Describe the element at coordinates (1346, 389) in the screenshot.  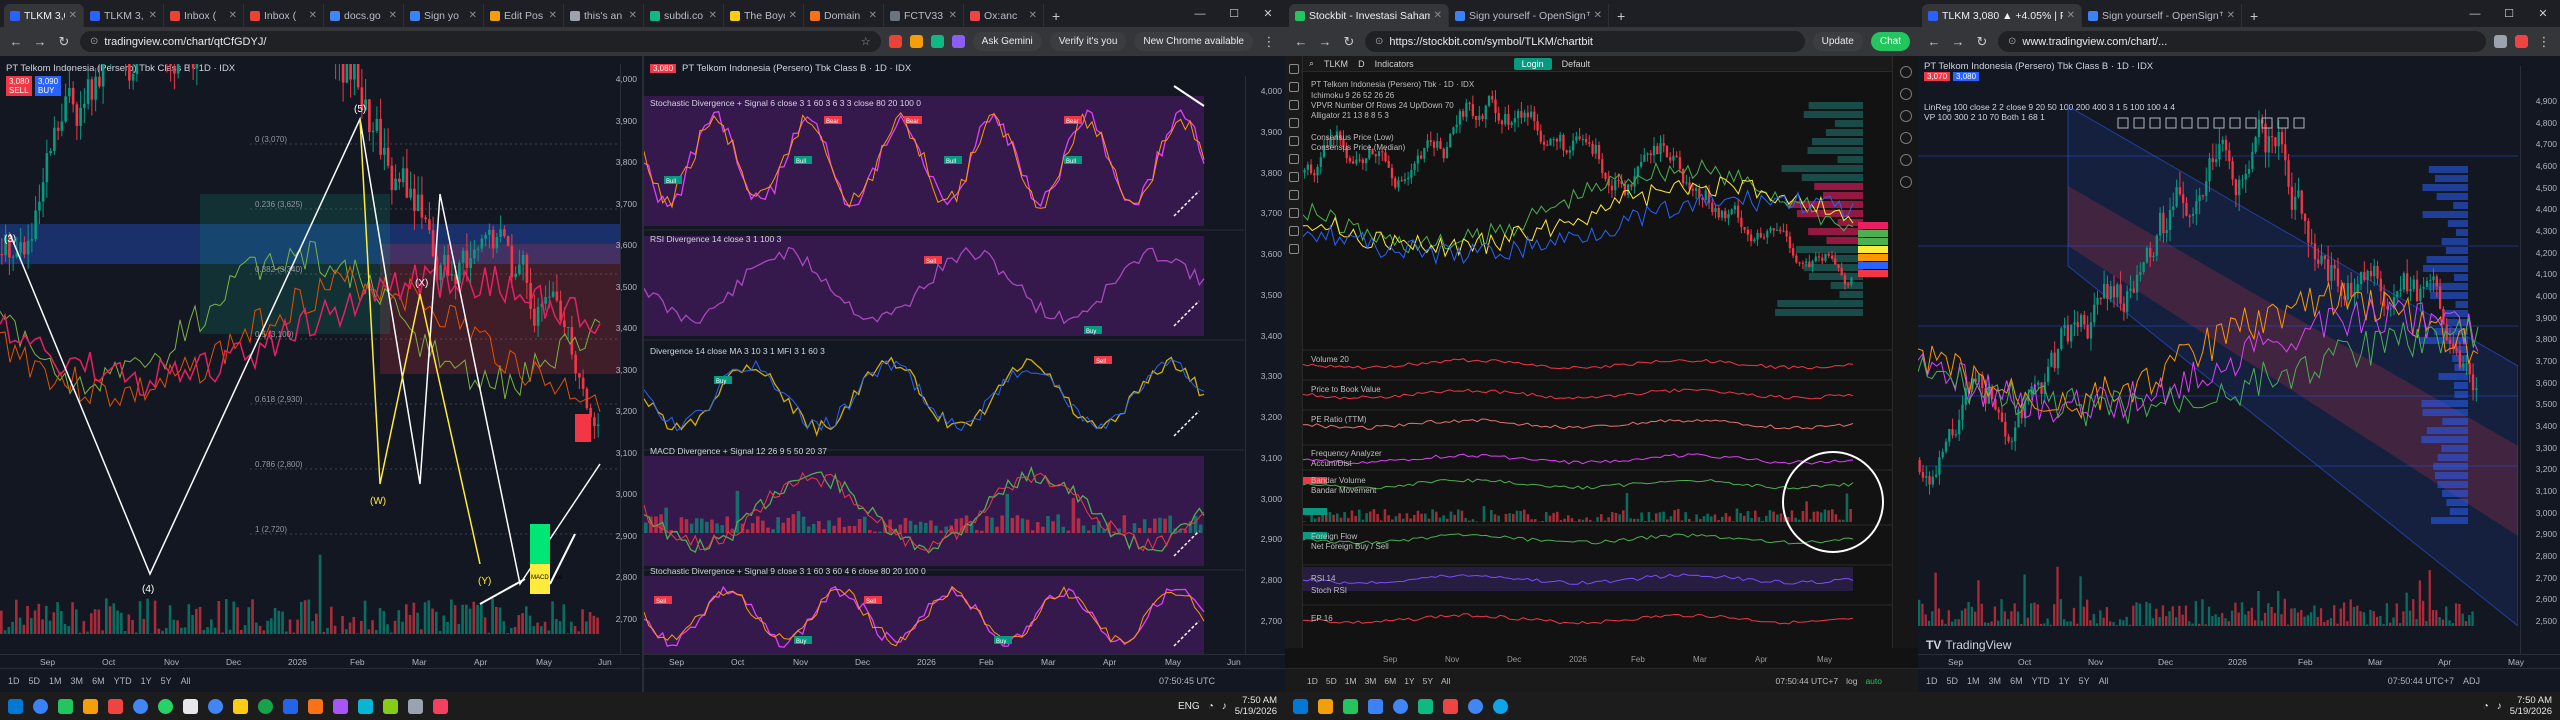
I see `panel-label: Price to Book Value` at that location.